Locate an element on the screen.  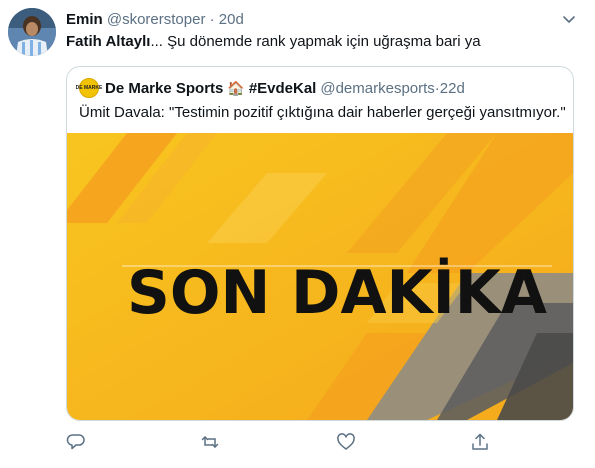
quoted-avatar-text: DE MARKE is located at coordinates (89, 88).